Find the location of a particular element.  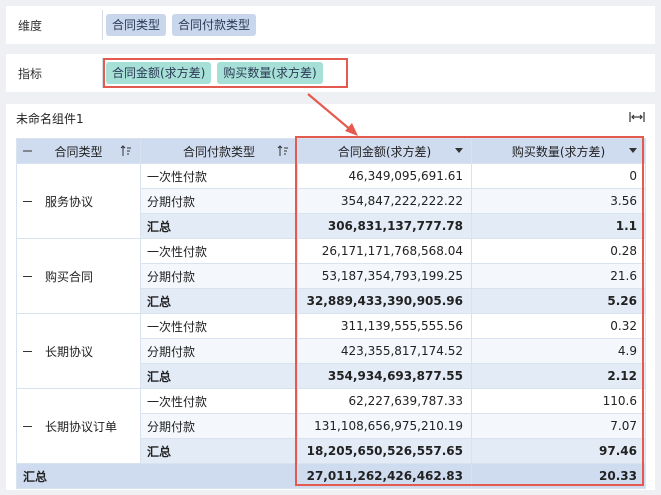

qty-cell: 0.28 is located at coordinates (558, 251).